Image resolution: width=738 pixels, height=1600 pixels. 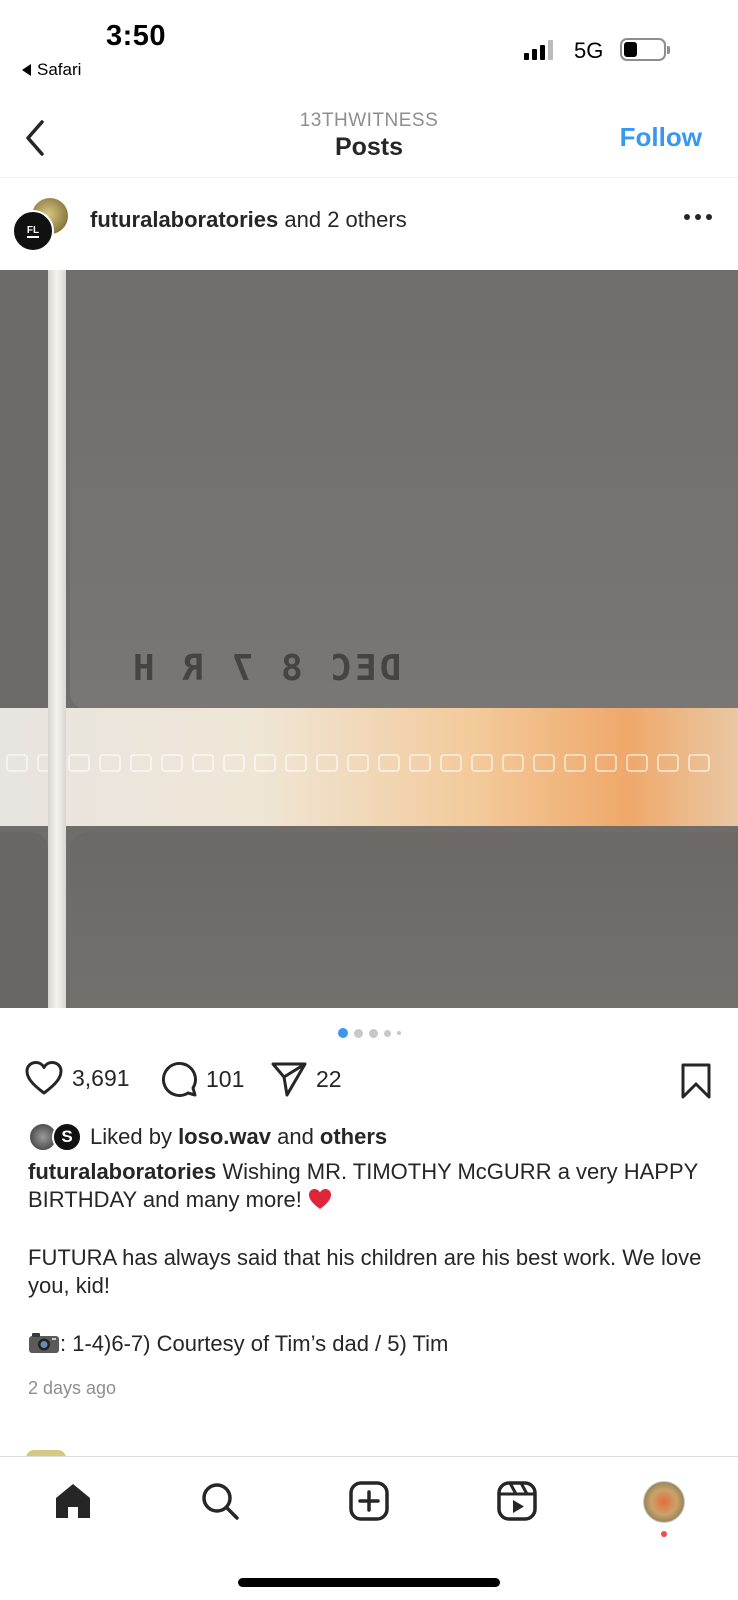 I want to click on comment-icon, so click(x=179, y=1079).